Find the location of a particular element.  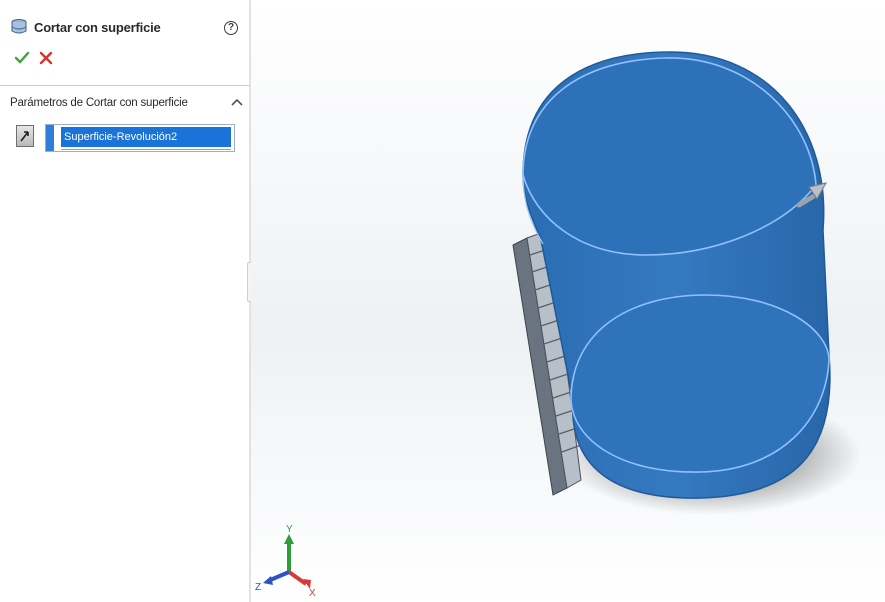

arrow-pointer-icon is located at coordinates (24, 136).